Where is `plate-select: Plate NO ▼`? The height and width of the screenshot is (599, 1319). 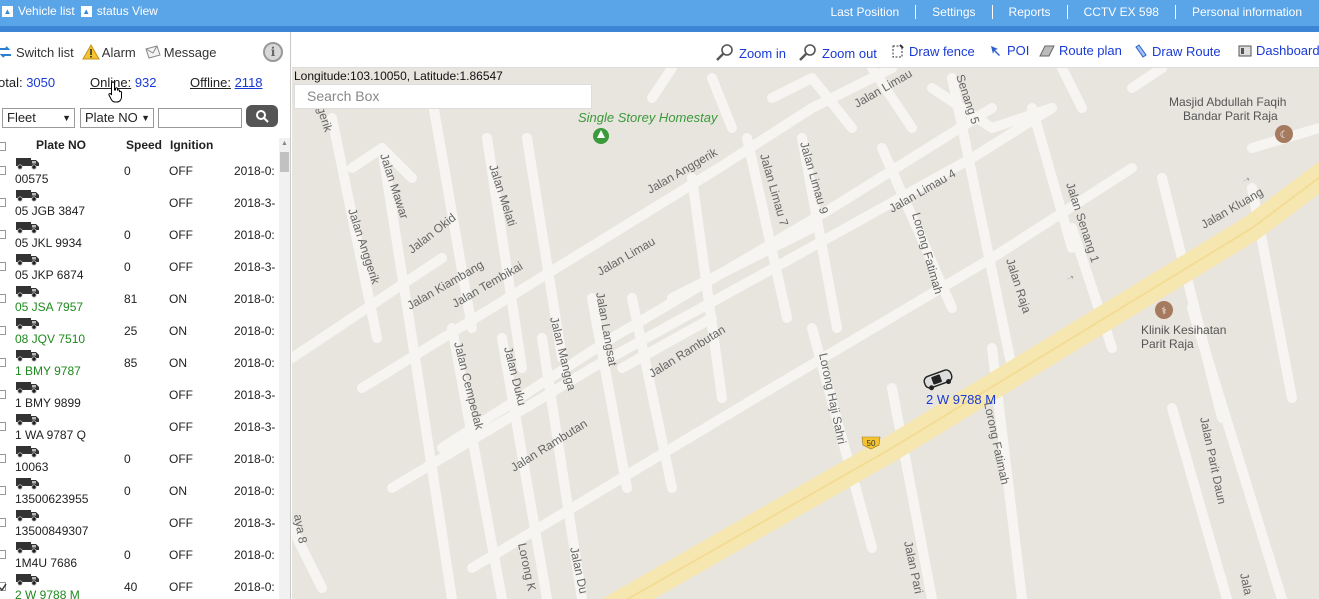
plate-select: Plate NO ▼ is located at coordinates (117, 118).